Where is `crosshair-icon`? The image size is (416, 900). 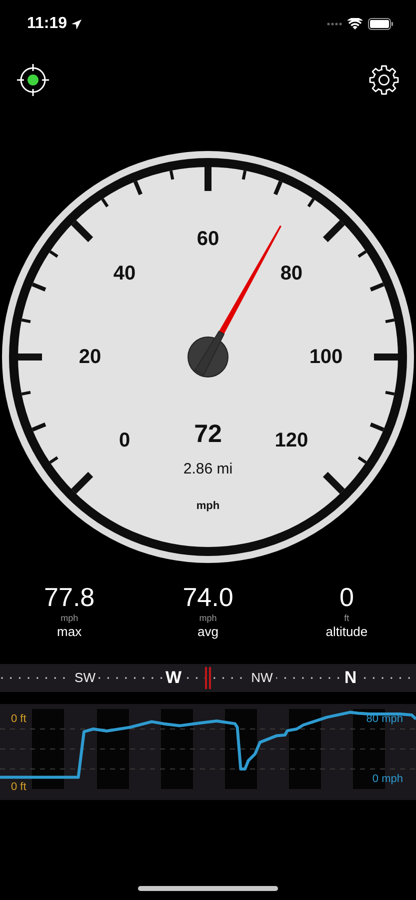
crosshair-icon is located at coordinates (33, 80).